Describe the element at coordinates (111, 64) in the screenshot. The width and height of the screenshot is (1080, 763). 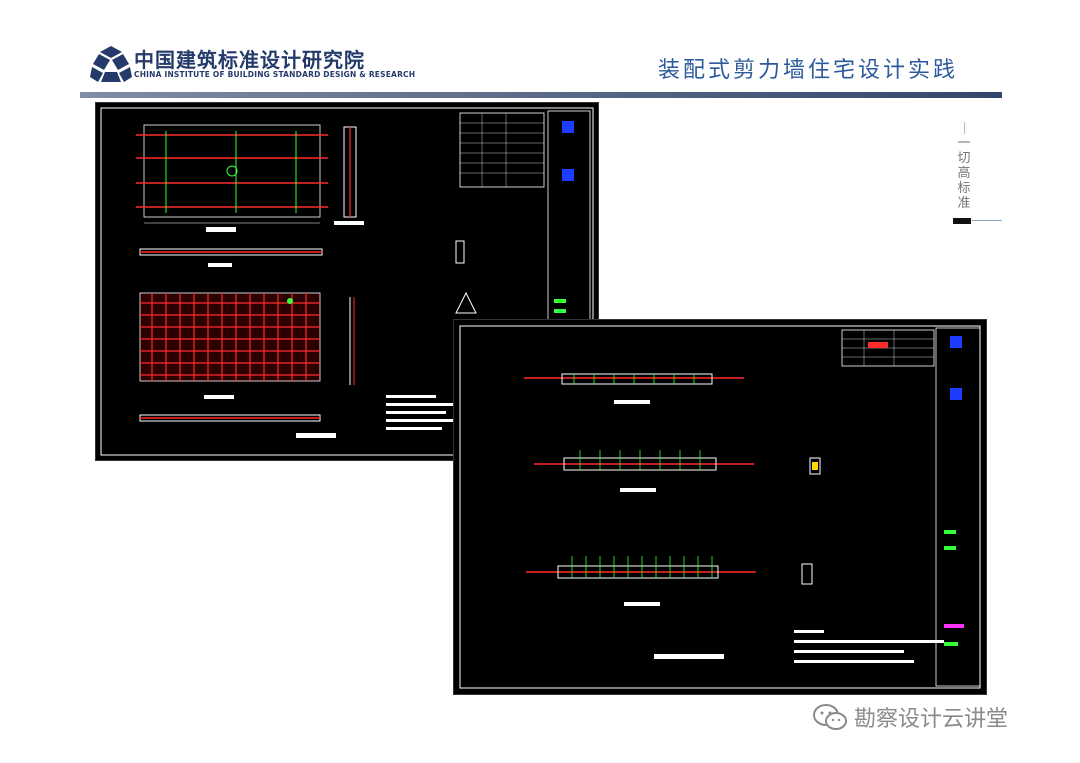
I see `logo-mark-icon` at that location.